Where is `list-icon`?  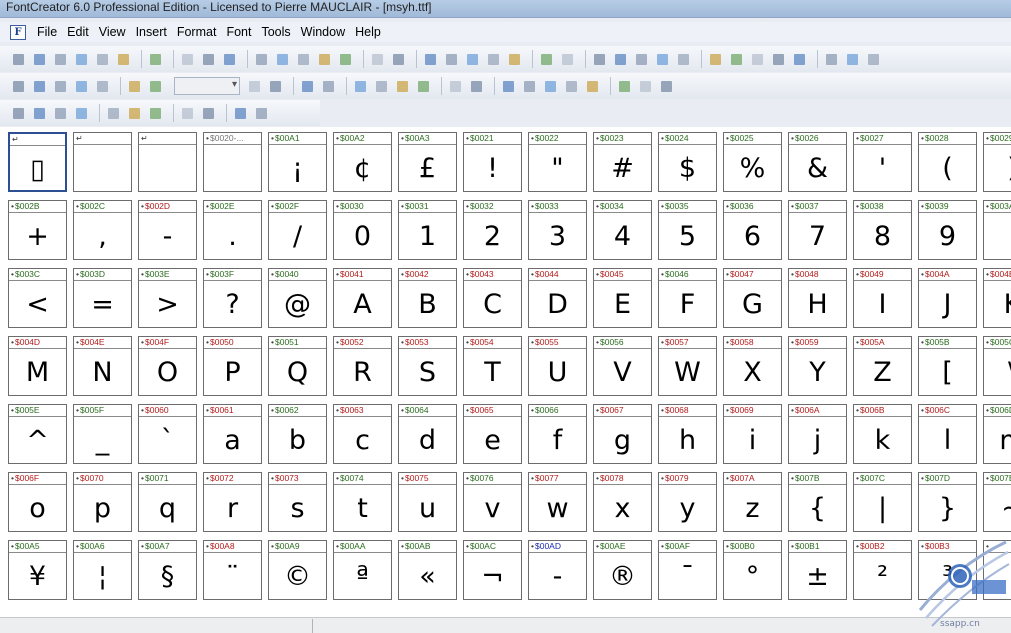 list-icon is located at coordinates (599, 59).